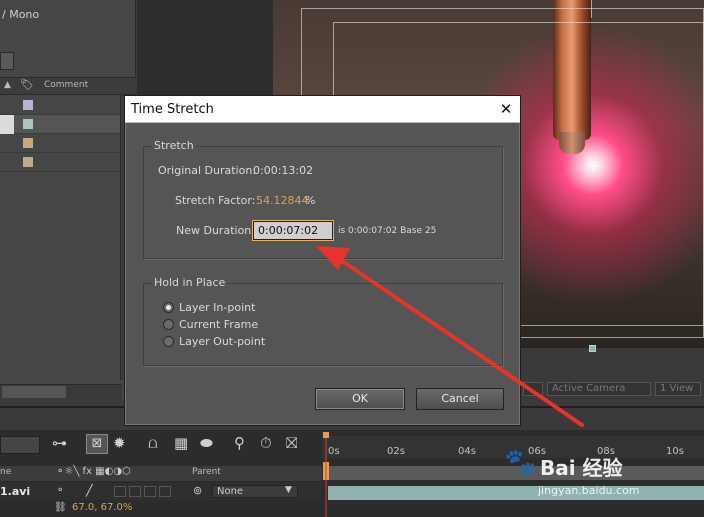 The width and height of the screenshot is (704, 517). I want to click on new-duration-input: 0:00:07:02, so click(293, 230).